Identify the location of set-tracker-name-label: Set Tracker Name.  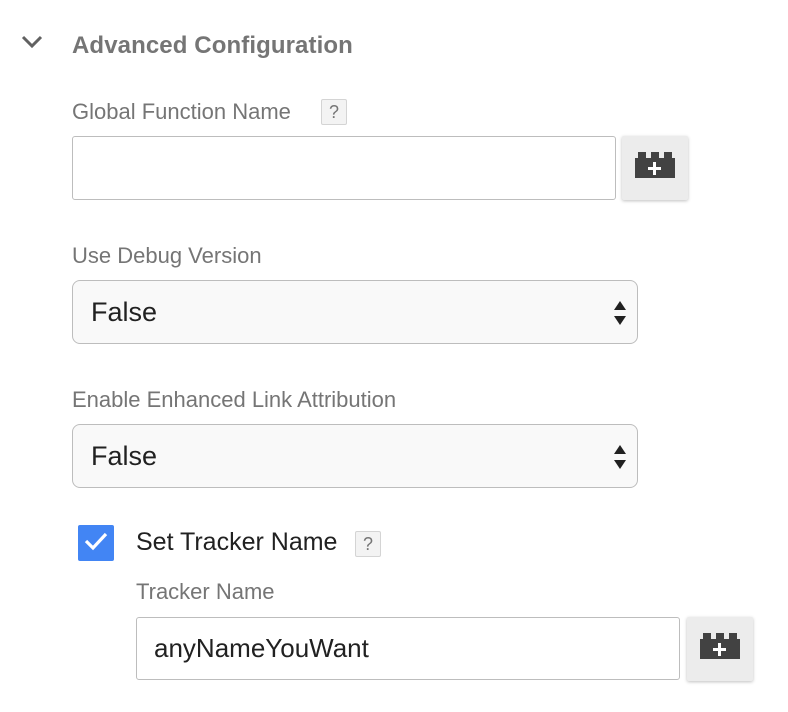
(237, 542).